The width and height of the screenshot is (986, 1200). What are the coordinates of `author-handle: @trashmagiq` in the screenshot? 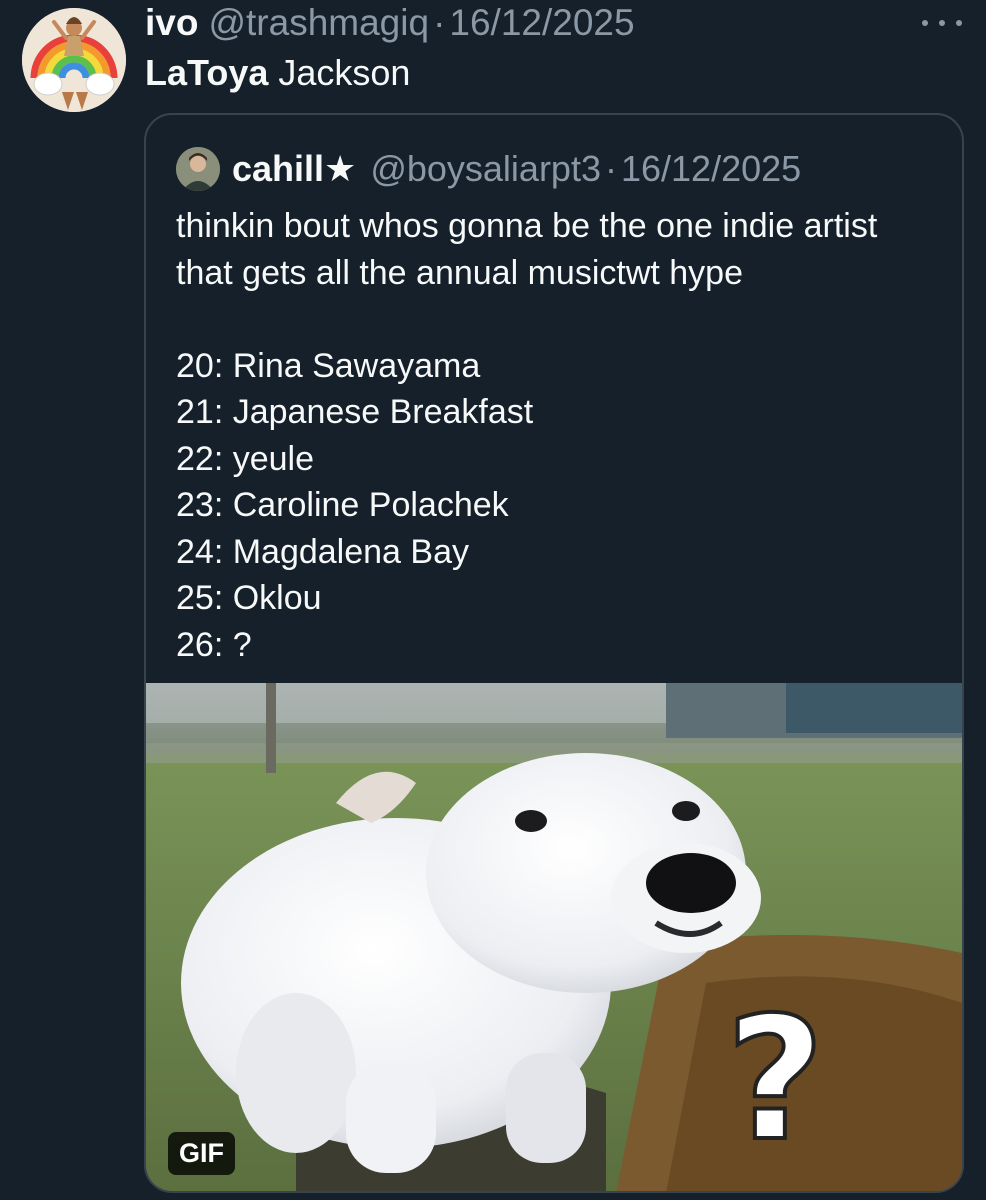 It's located at (318, 23).